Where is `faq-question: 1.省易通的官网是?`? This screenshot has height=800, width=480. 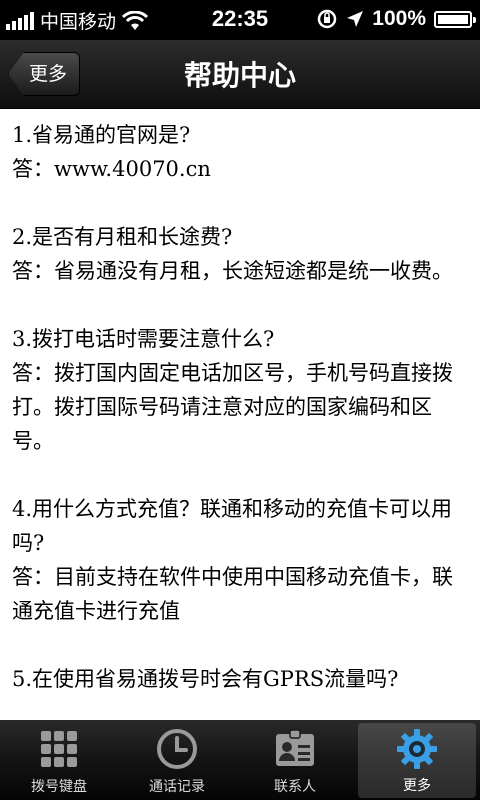
faq-question: 1.省易通的官网是? is located at coordinates (101, 135).